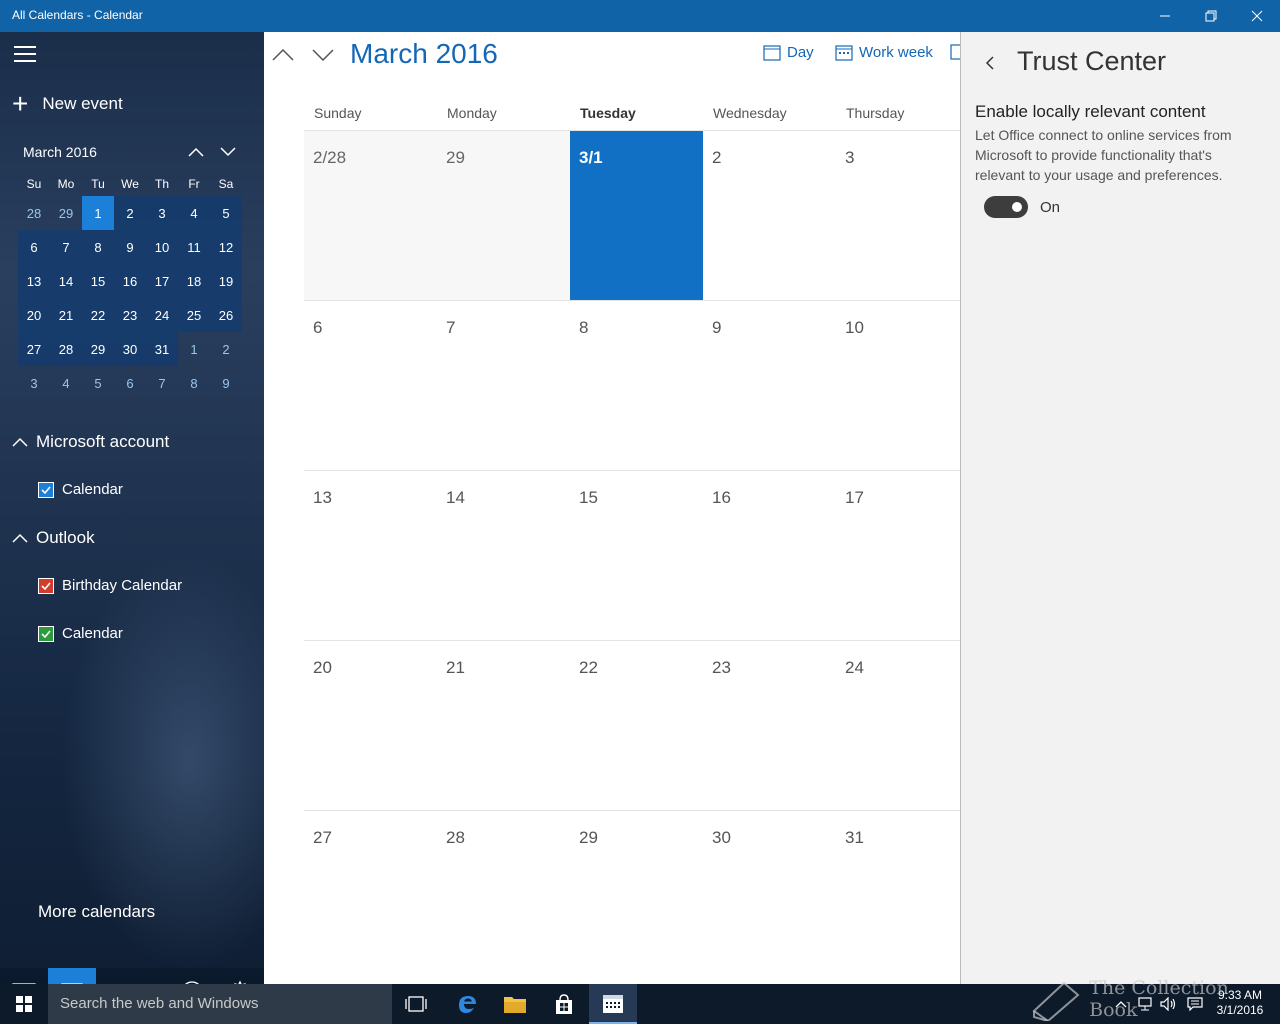 The image size is (1280, 1024). What do you see at coordinates (564, 1004) in the screenshot?
I see `store-button` at bounding box center [564, 1004].